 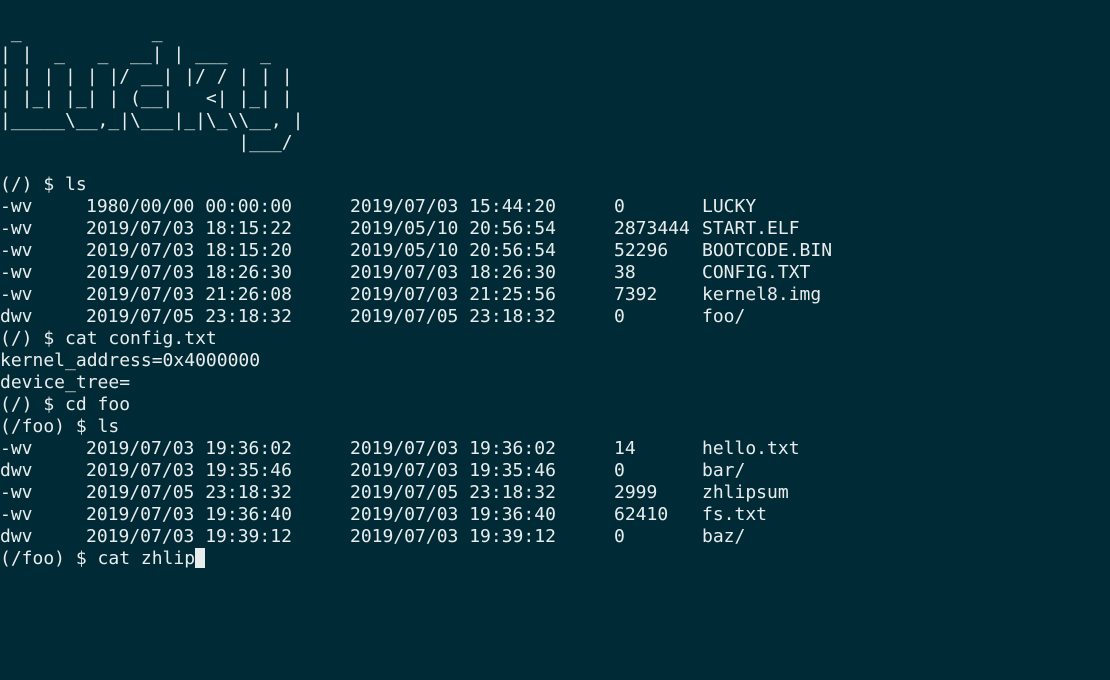 What do you see at coordinates (756, 272) in the screenshot?
I see `file-name: CONFIG.TXT` at bounding box center [756, 272].